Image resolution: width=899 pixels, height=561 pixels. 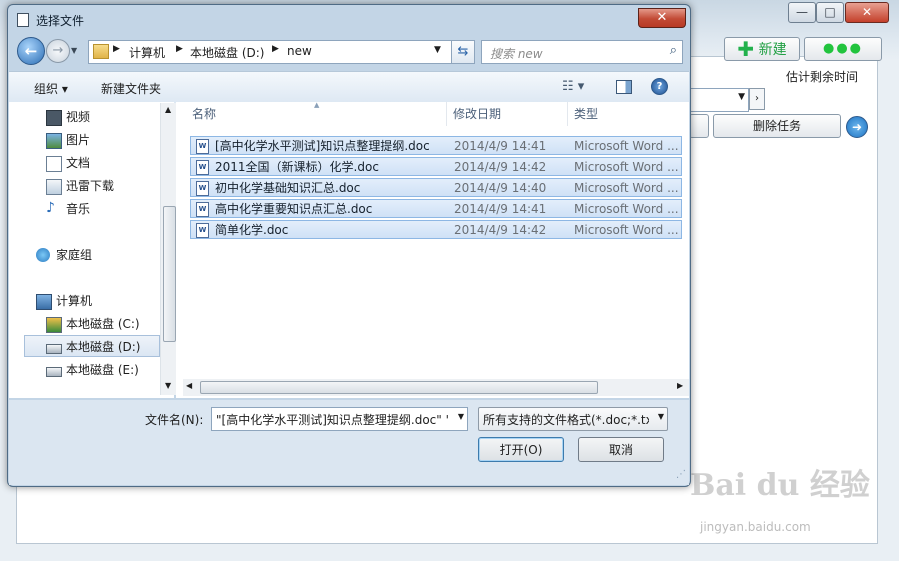 I want to click on column-header-modified: 修改日期, so click(x=507, y=114).